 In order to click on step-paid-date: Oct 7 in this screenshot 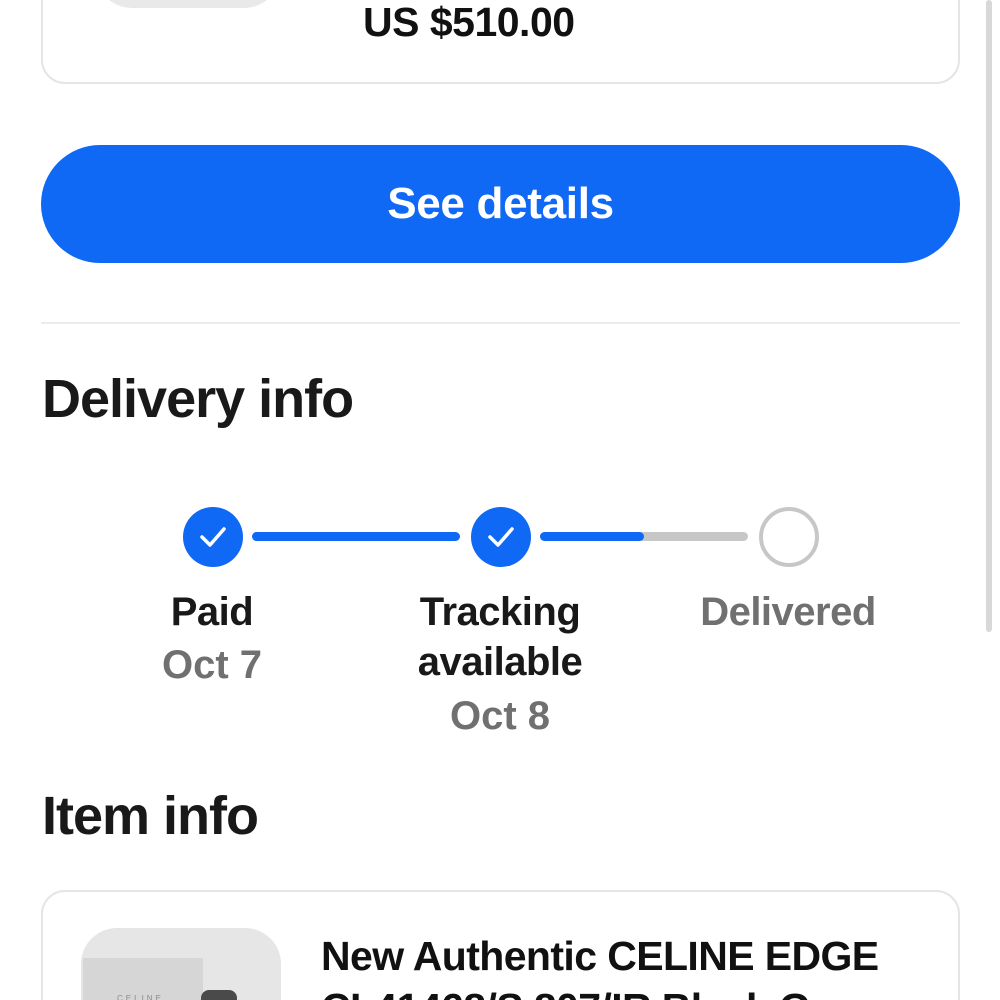, I will do `click(212, 665)`.